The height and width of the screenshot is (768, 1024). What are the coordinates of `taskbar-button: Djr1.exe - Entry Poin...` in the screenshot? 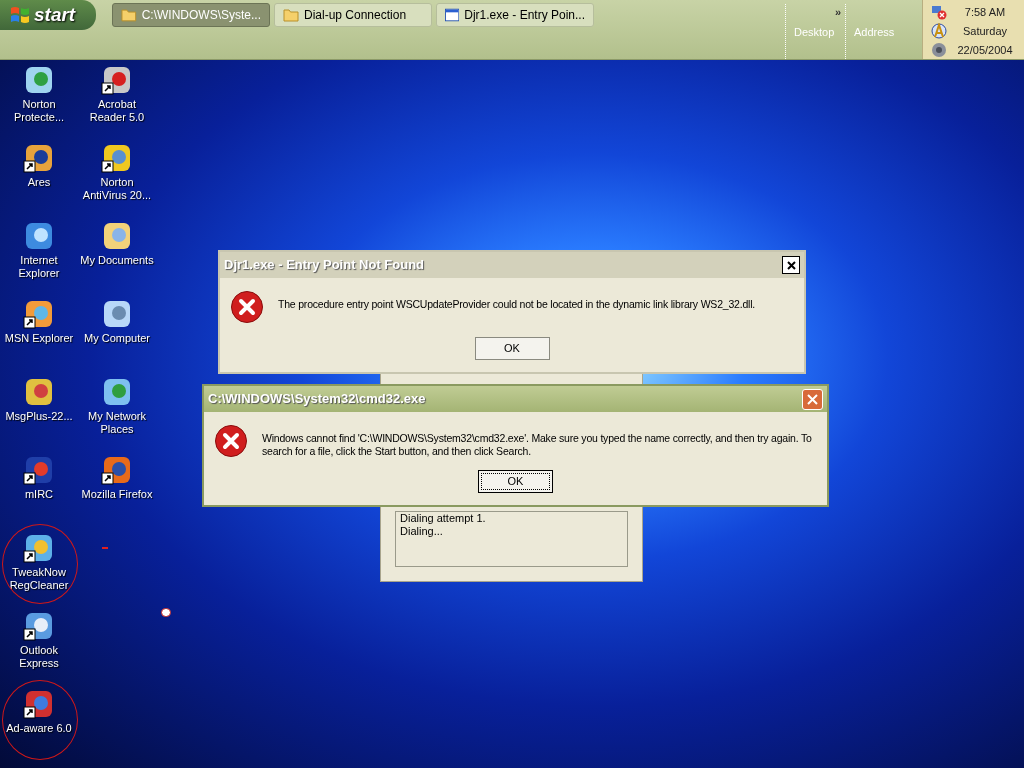 It's located at (515, 15).